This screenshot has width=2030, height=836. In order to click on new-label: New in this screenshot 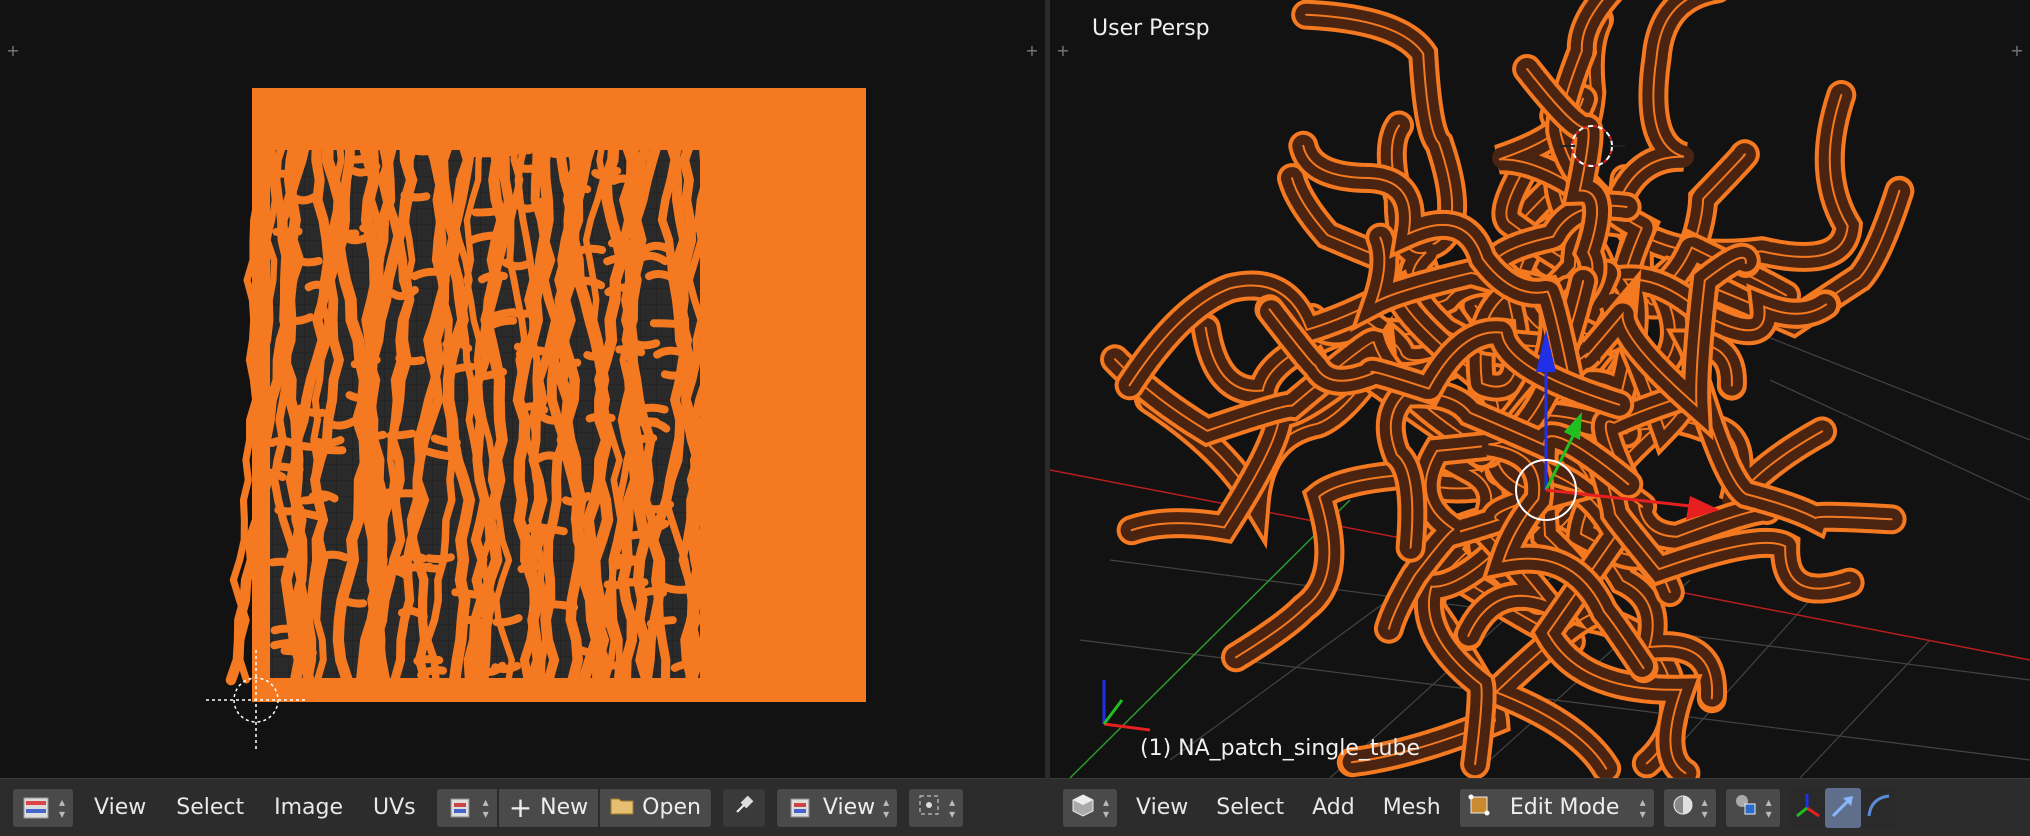, I will do `click(564, 807)`.